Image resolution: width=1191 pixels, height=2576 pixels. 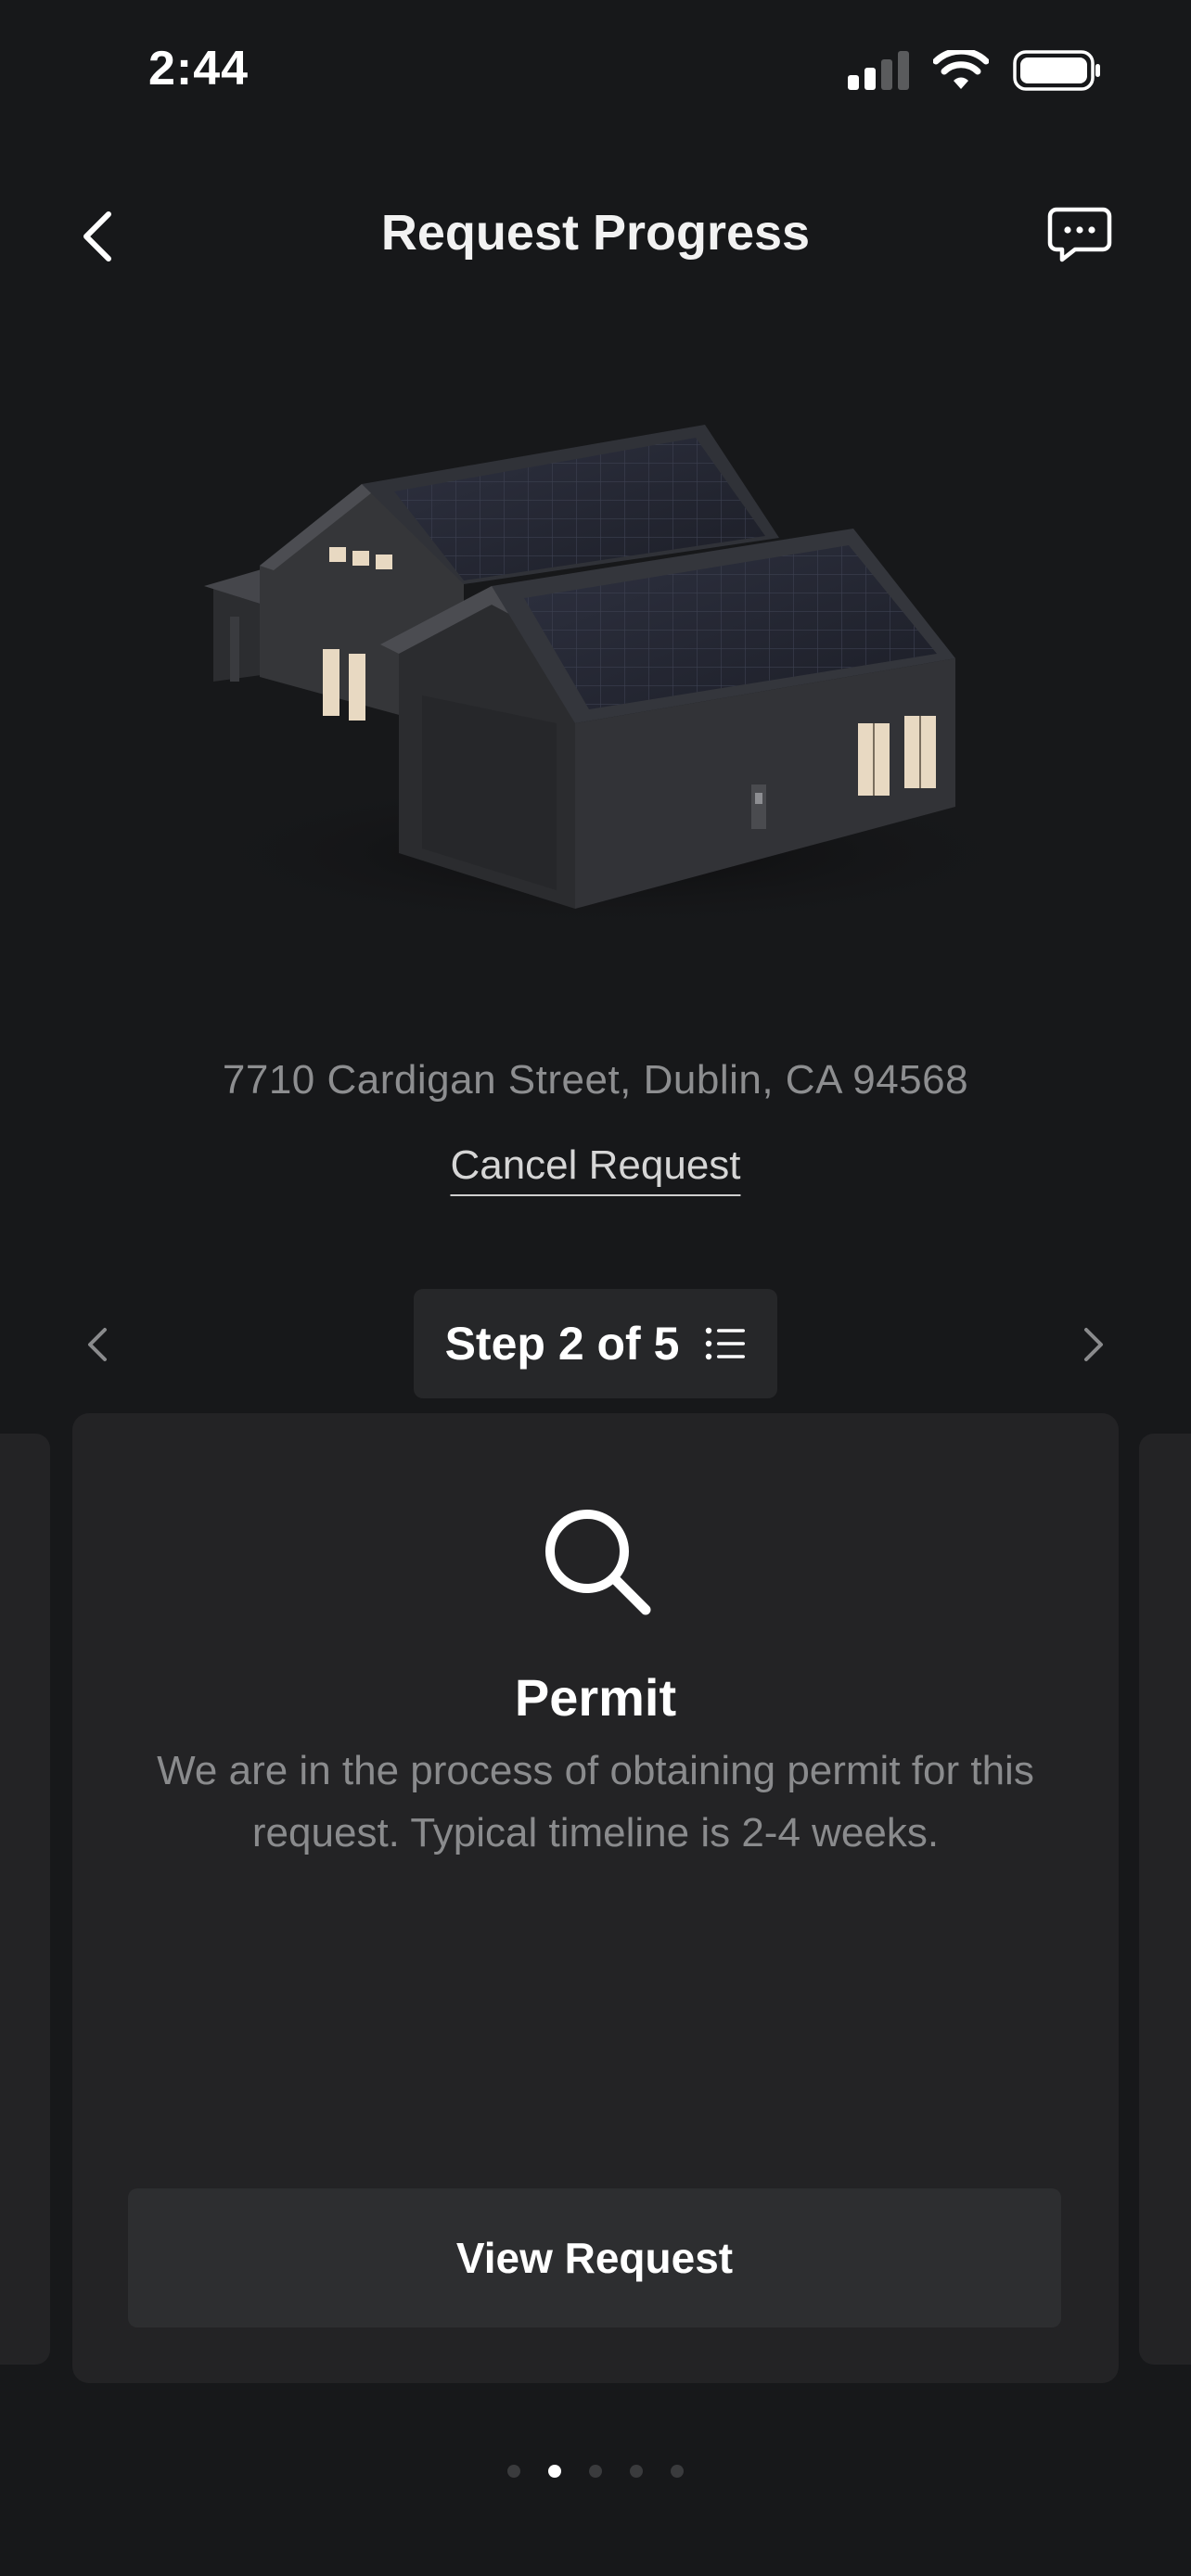 What do you see at coordinates (562, 1344) in the screenshot?
I see `step-label: Step 2 of 5` at bounding box center [562, 1344].